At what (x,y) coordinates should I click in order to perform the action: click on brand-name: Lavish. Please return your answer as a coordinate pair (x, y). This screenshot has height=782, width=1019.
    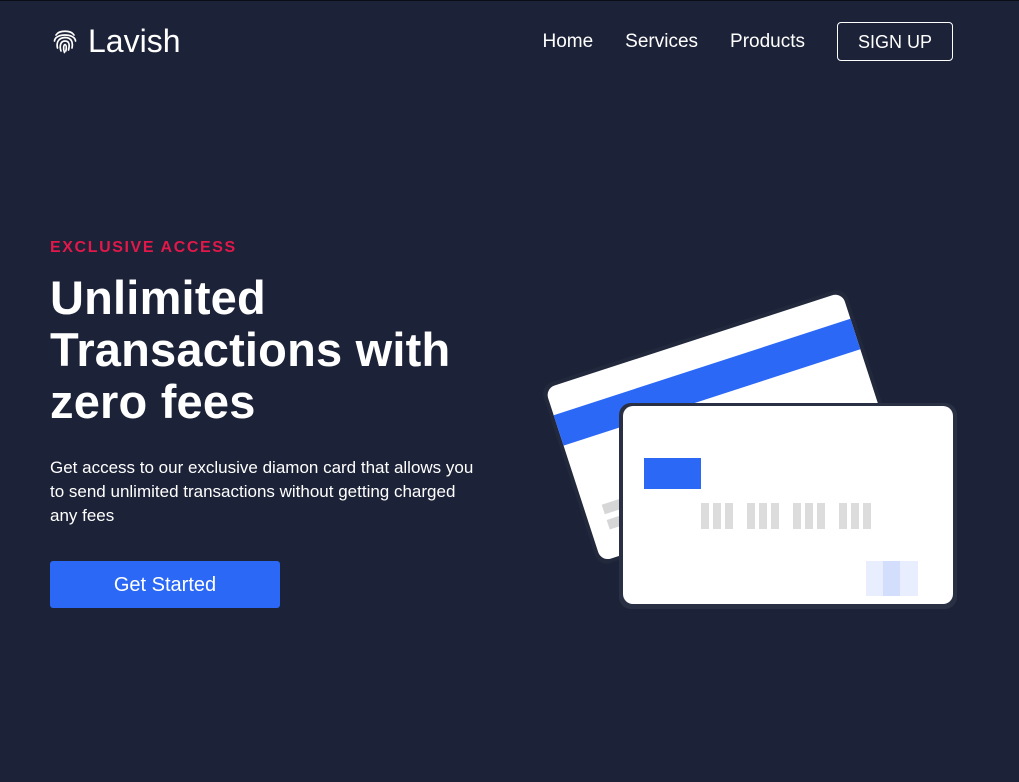
    Looking at the image, I should click on (134, 41).